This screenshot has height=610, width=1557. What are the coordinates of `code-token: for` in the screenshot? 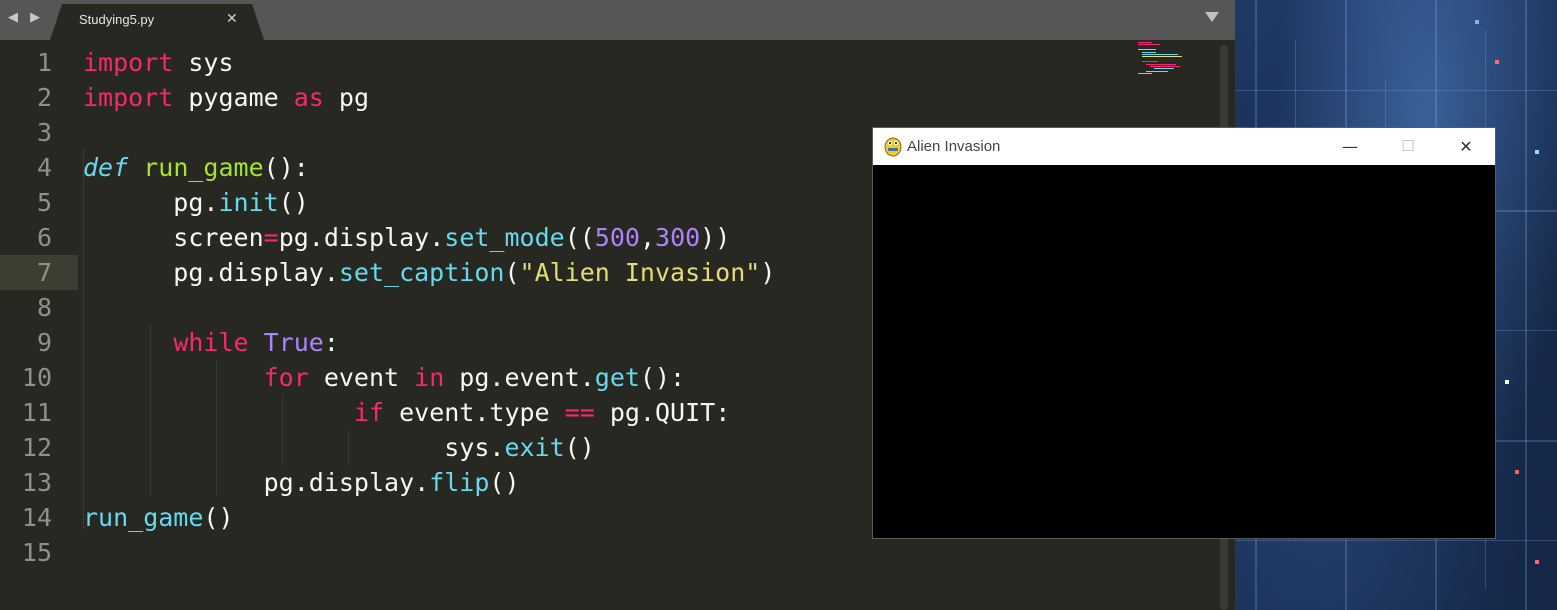 It's located at (286, 377).